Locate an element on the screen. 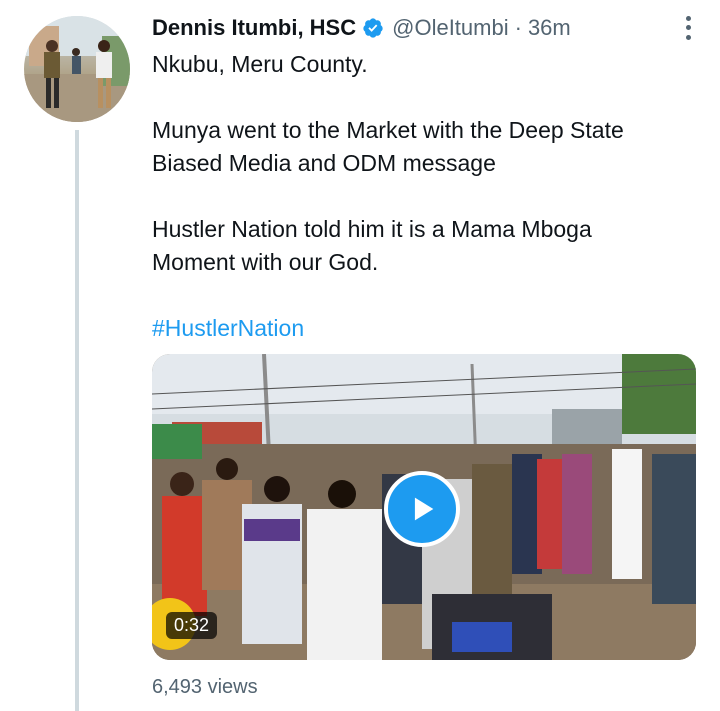 The image size is (720, 711). play-icon is located at coordinates (424, 509).